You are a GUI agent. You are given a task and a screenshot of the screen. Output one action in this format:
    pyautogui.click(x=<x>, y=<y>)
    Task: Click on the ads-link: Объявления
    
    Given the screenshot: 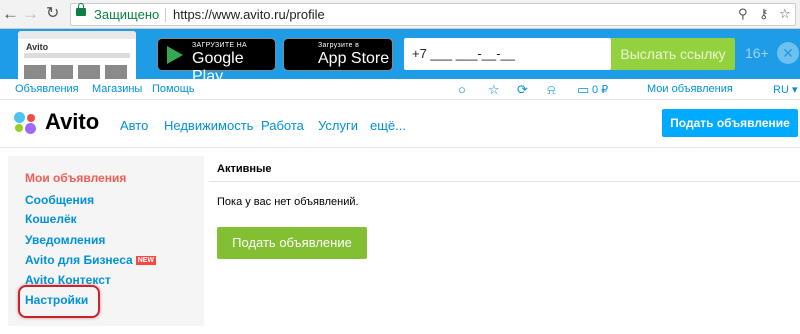 What is the action you would take?
    pyautogui.click(x=47, y=89)
    